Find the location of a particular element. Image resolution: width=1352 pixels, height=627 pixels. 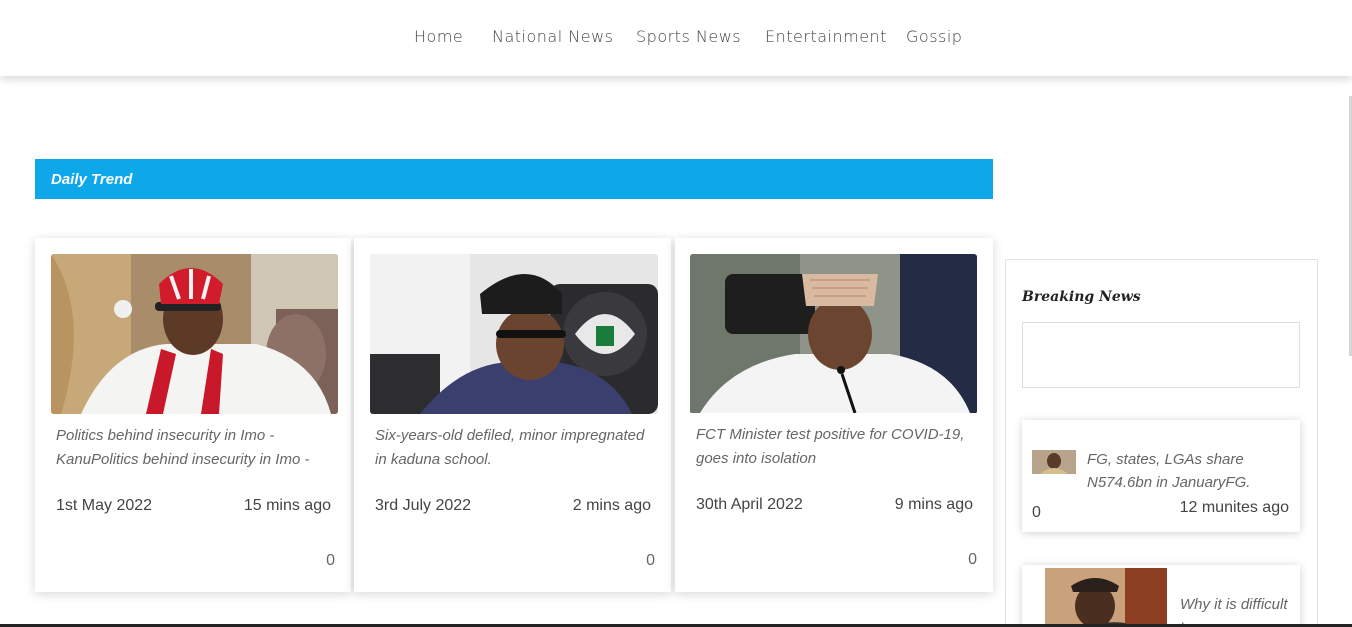

news-card-time-ago: 9 mins ago is located at coordinates (933, 504).